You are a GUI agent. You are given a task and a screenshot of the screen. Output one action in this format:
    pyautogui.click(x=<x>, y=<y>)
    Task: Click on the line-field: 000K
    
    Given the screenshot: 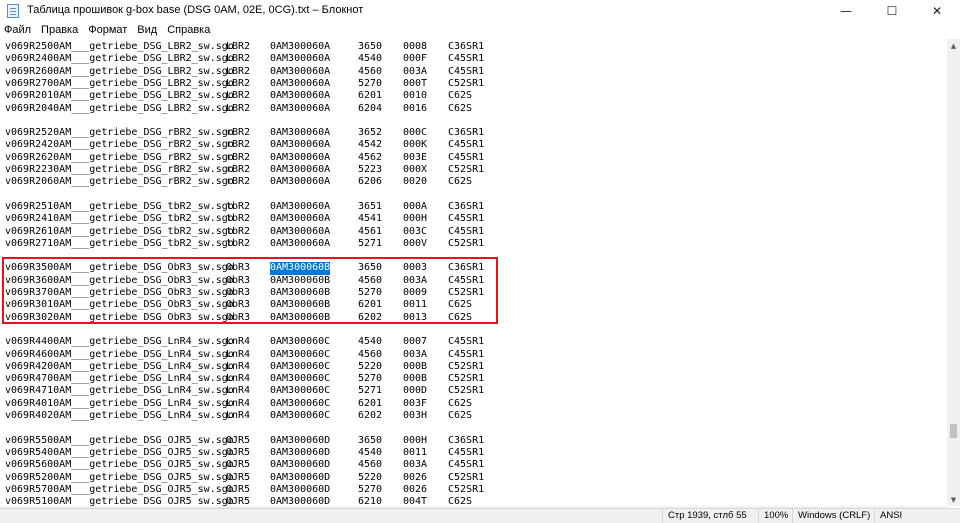 What is the action you would take?
    pyautogui.click(x=415, y=145)
    